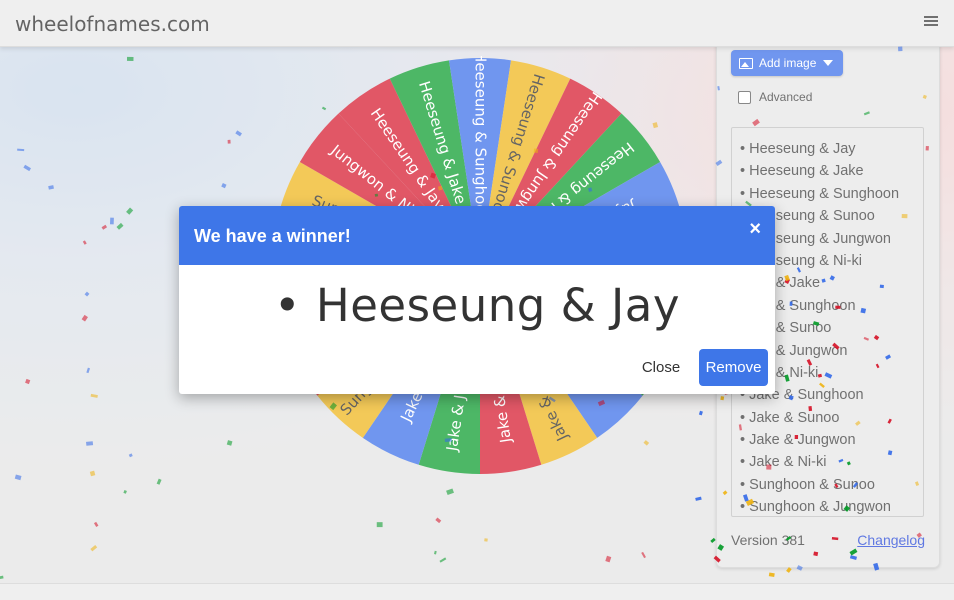 This screenshot has width=954, height=600. What do you see at coordinates (661, 367) in the screenshot?
I see `close-button: Close` at bounding box center [661, 367].